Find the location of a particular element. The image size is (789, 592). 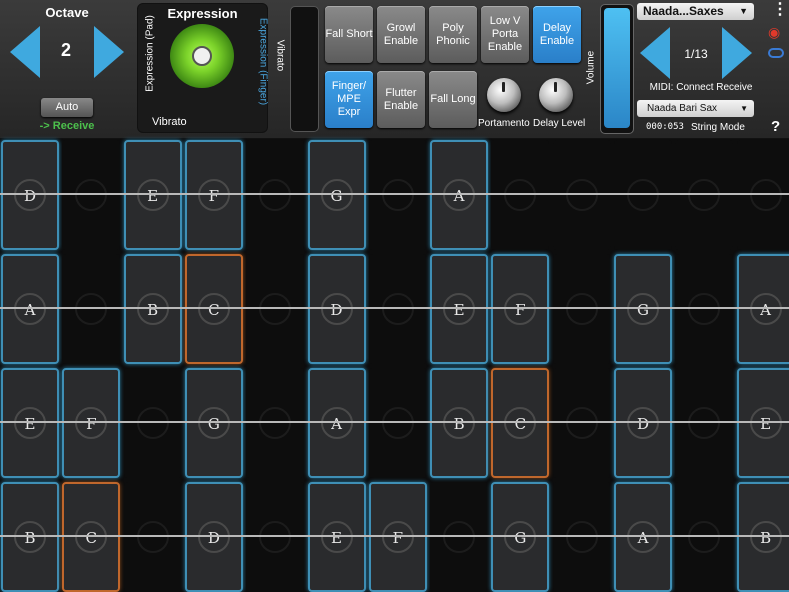

more-vertical-icon: ⋮ is located at coordinates (780, 10).